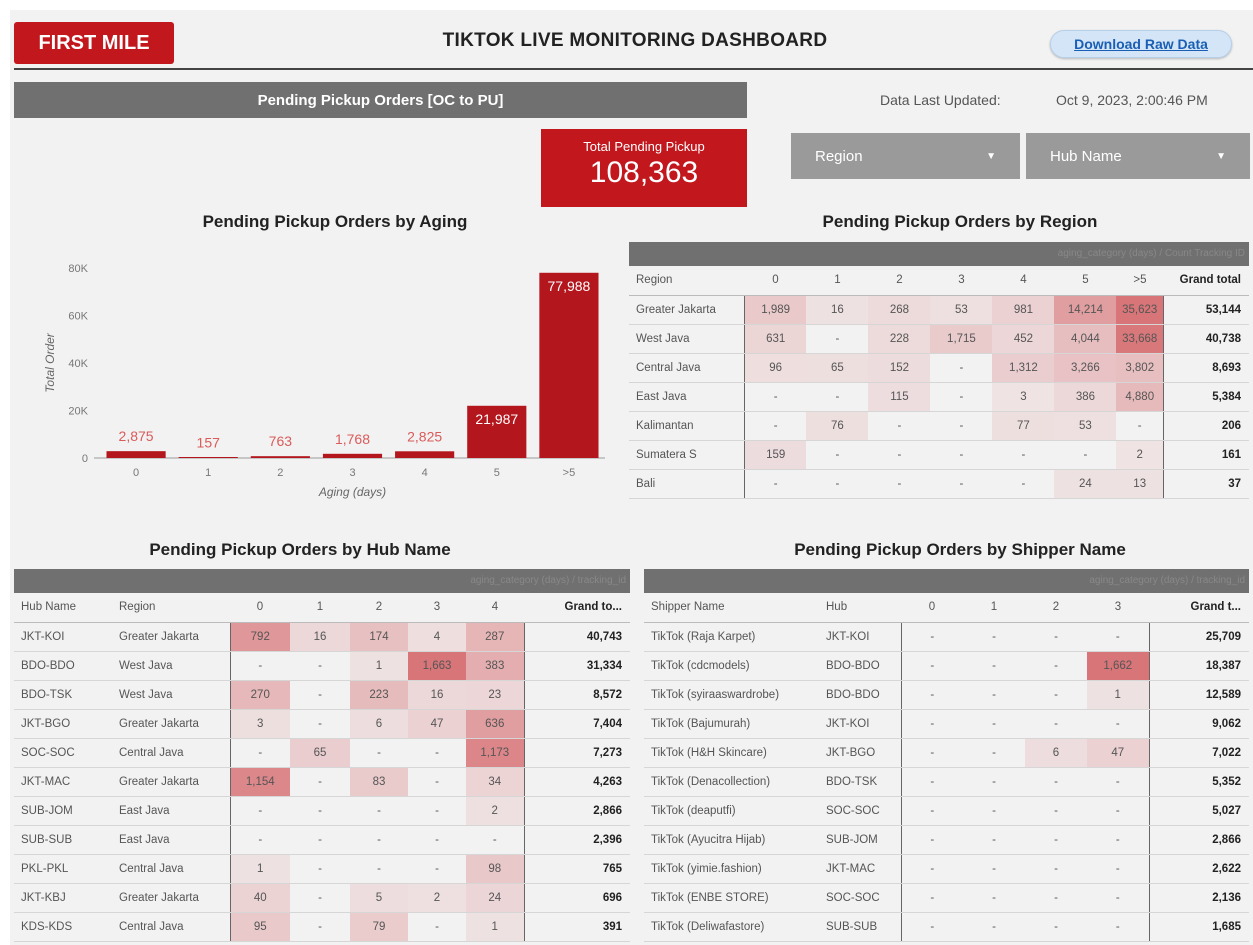  I want to click on region-total-cell: 206, so click(1205, 426).